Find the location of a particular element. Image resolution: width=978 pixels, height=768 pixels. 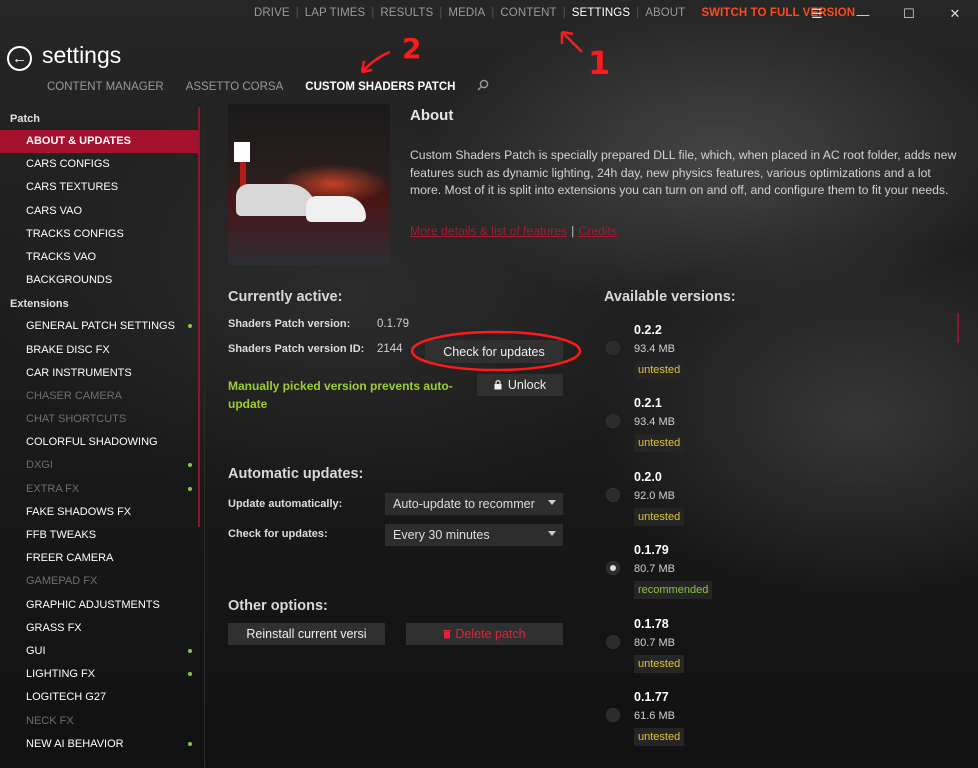

annotation-overlay is located at coordinates (471, 201).